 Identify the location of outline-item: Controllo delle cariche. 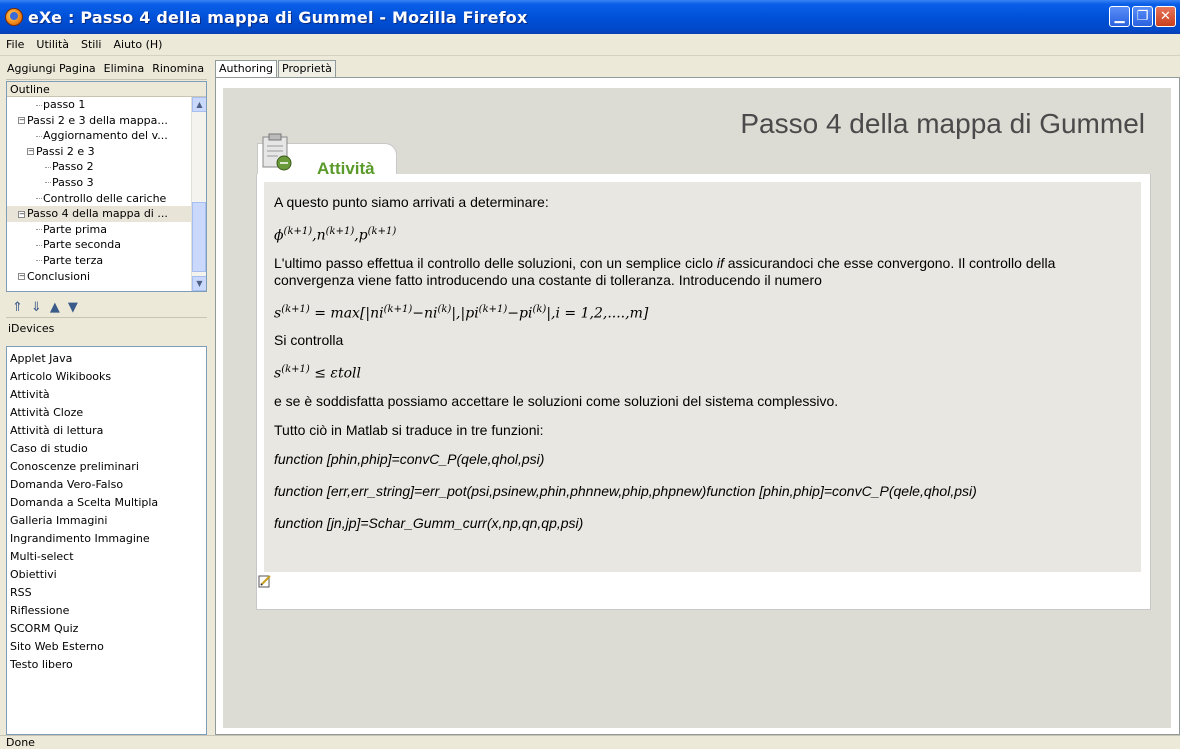
(106, 199).